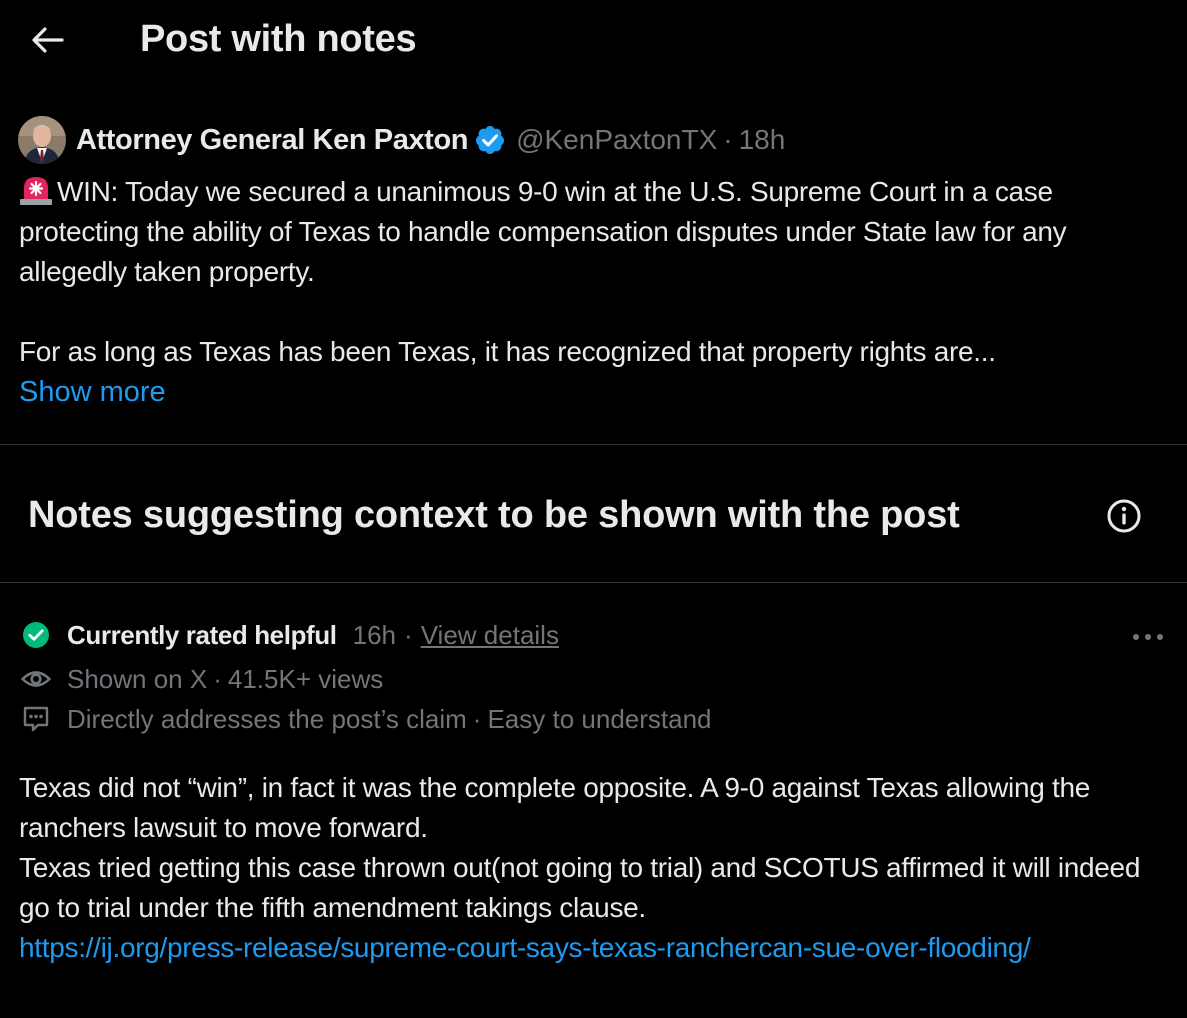 The width and height of the screenshot is (1187, 1018). What do you see at coordinates (36, 191) in the screenshot?
I see `siren-emoji-icon` at bounding box center [36, 191].